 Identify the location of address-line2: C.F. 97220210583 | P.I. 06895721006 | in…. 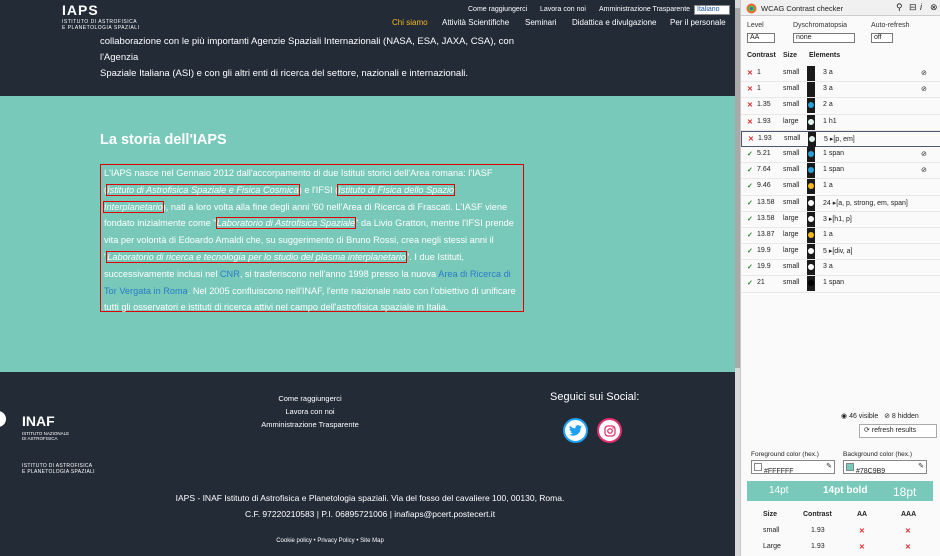
(370, 514).